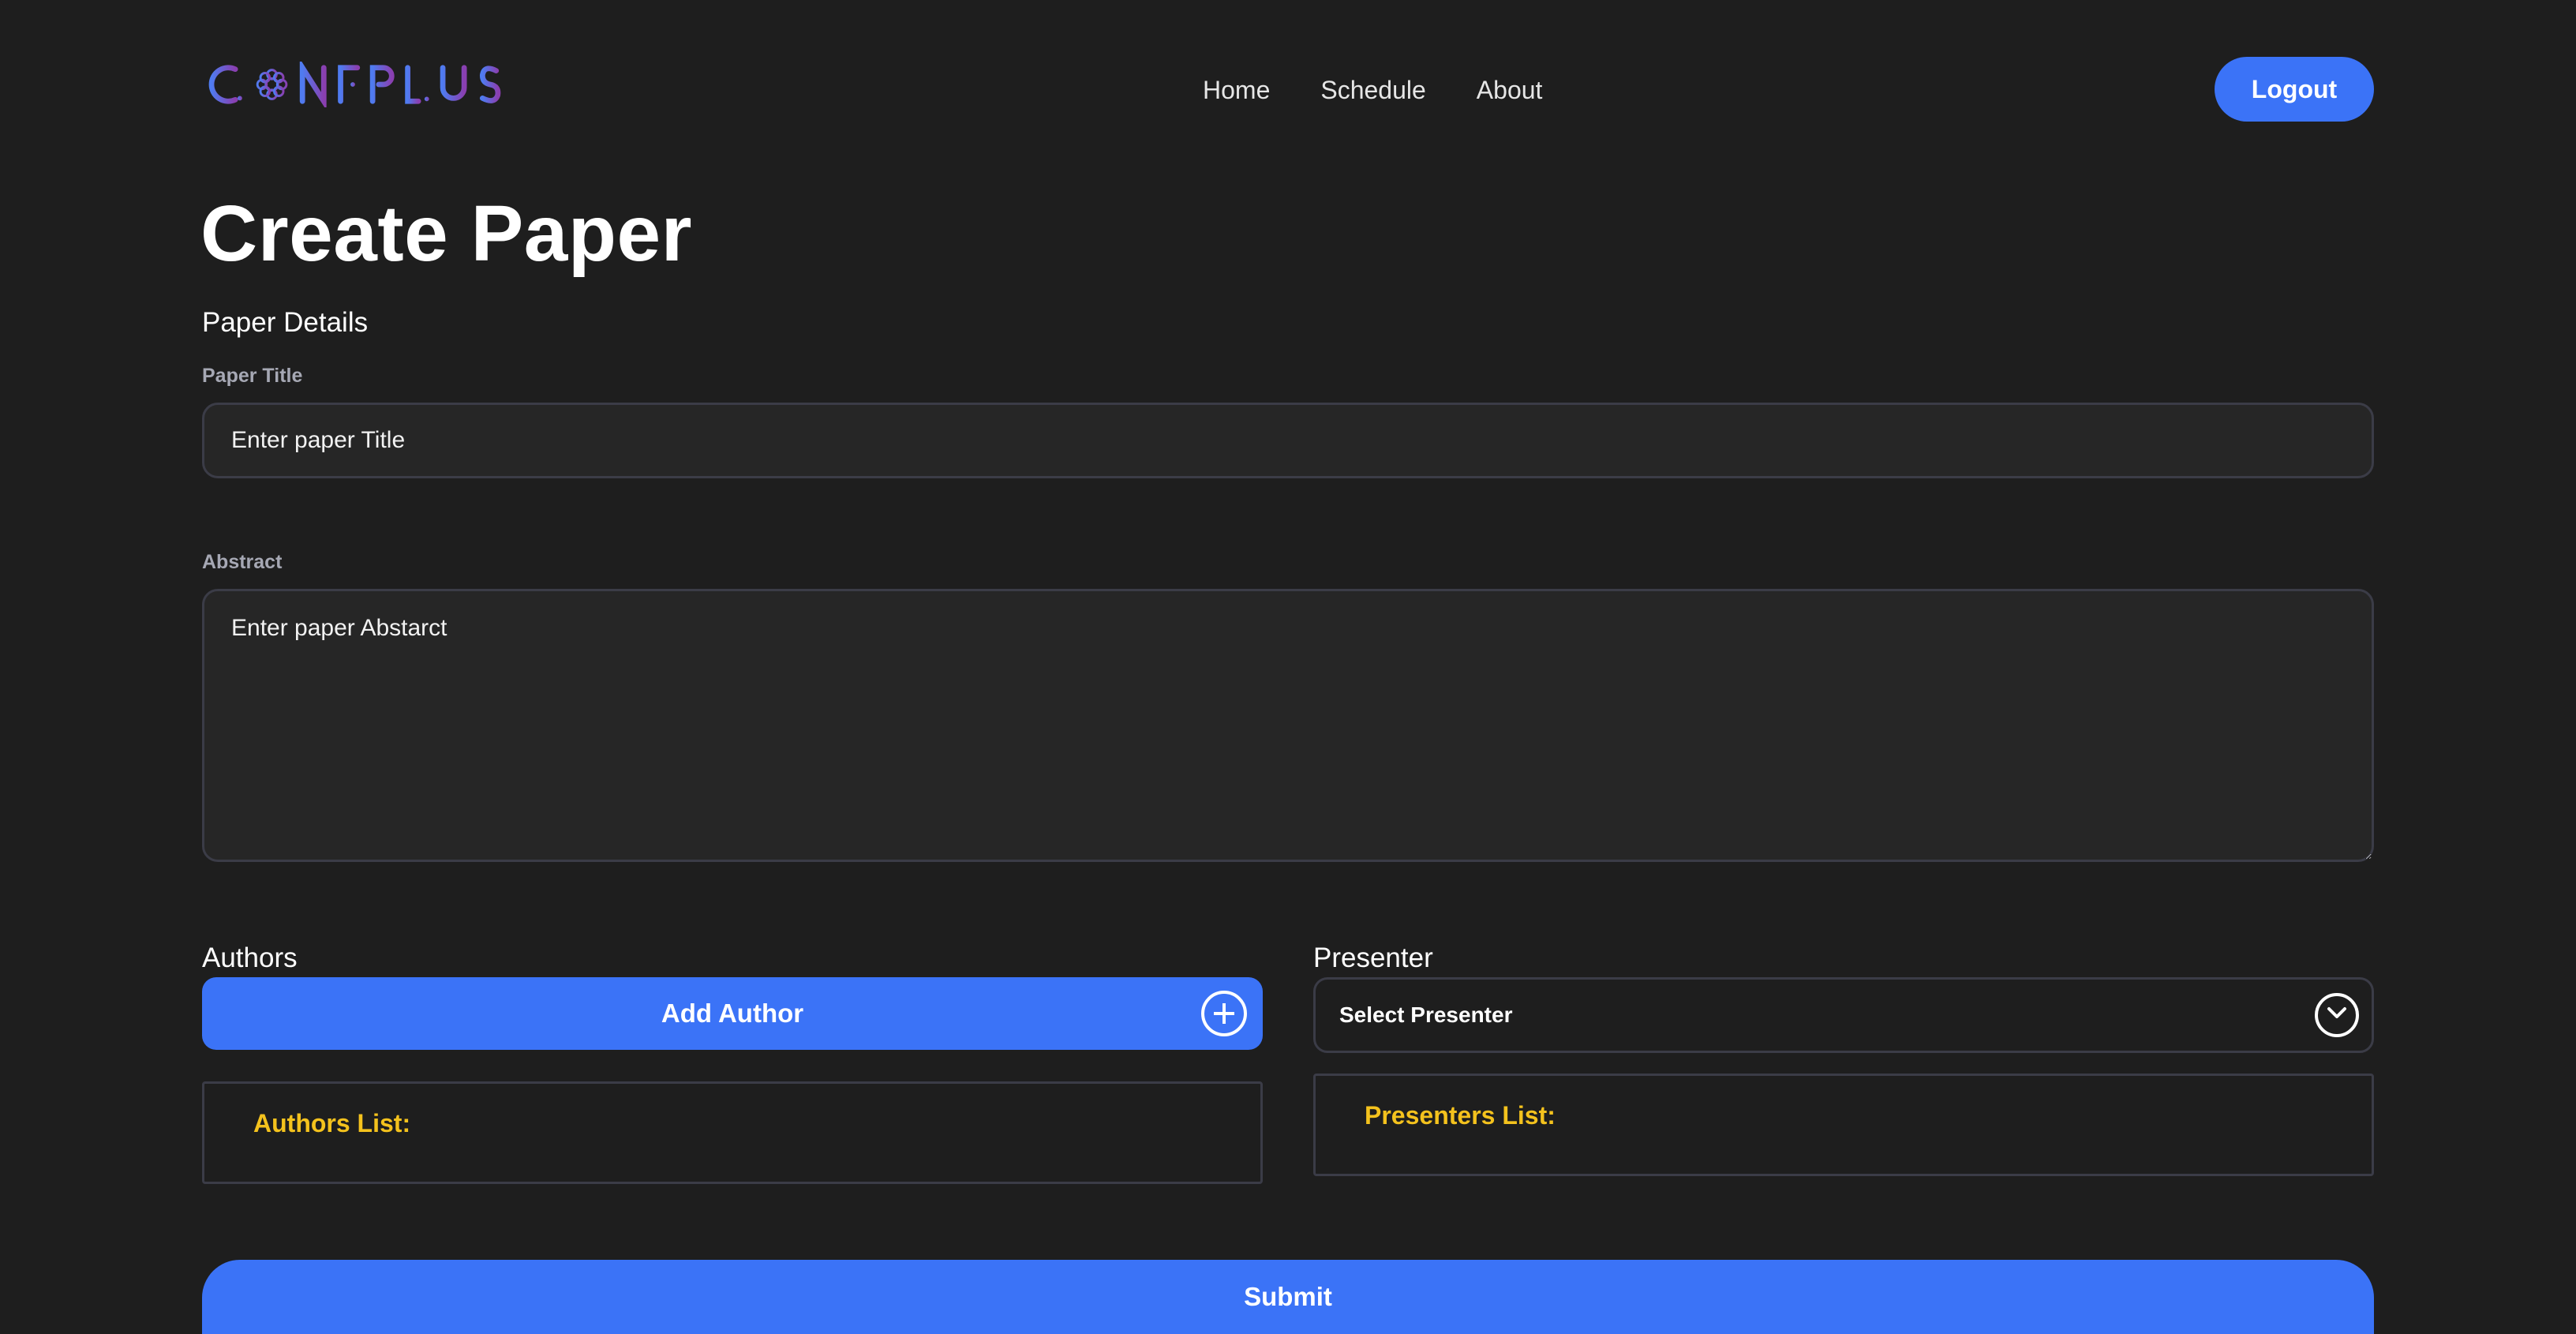 The height and width of the screenshot is (1334, 2576). Describe the element at coordinates (272, 84) in the screenshot. I see `flower-icon` at that location.